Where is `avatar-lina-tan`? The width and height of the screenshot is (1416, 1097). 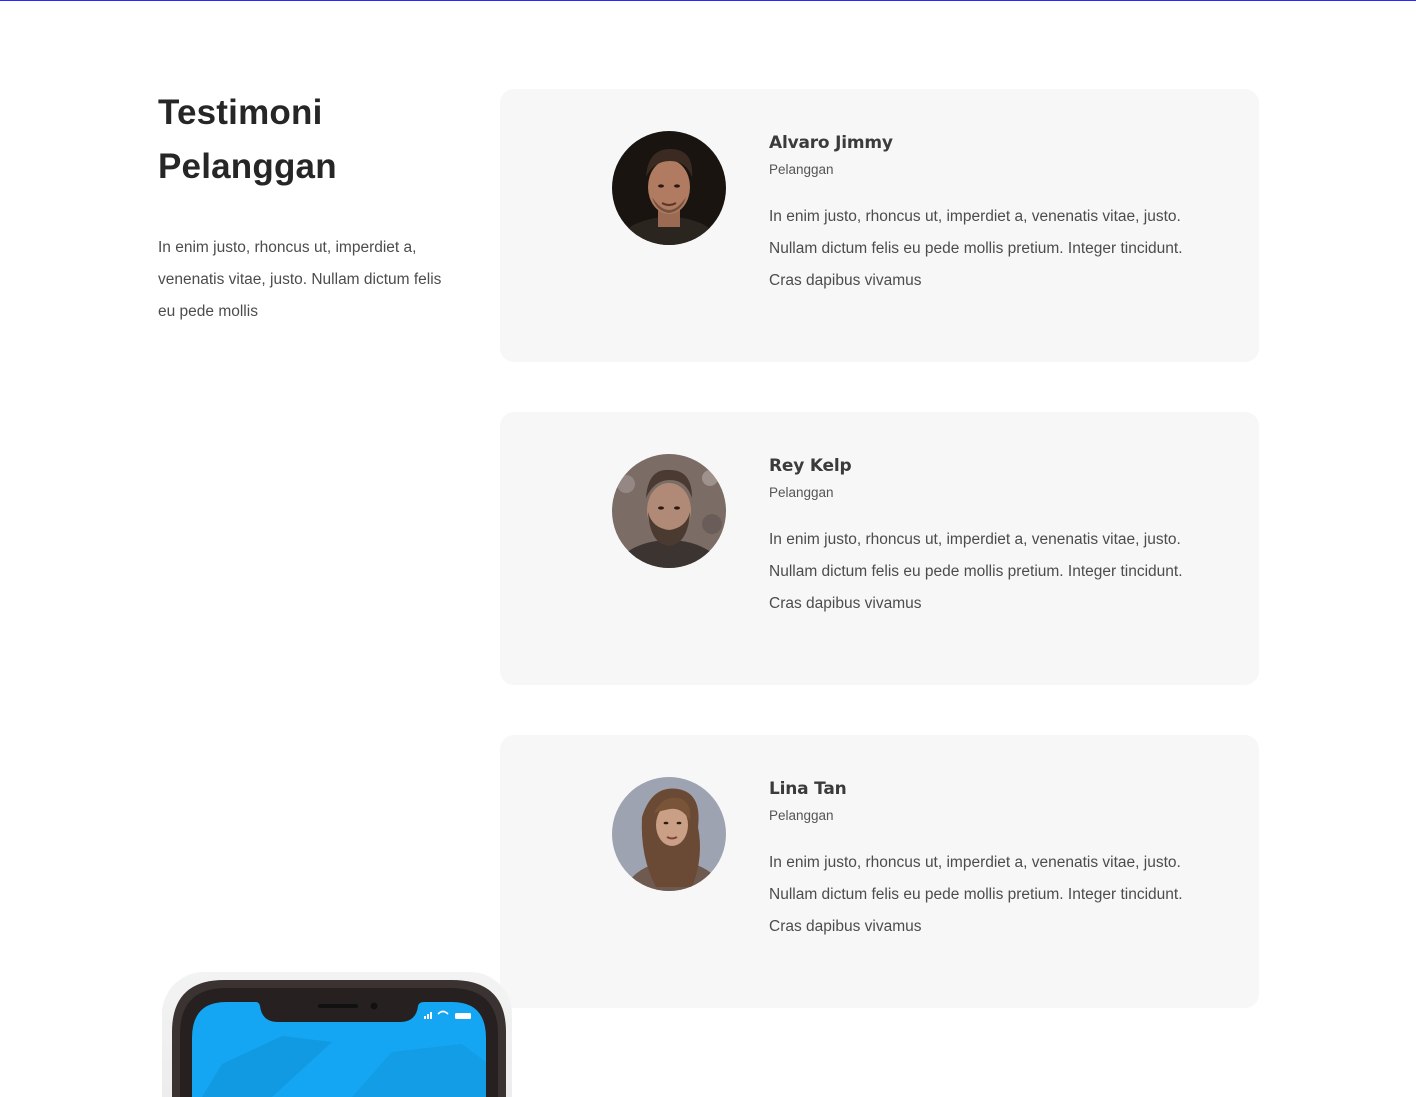 avatar-lina-tan is located at coordinates (669, 834).